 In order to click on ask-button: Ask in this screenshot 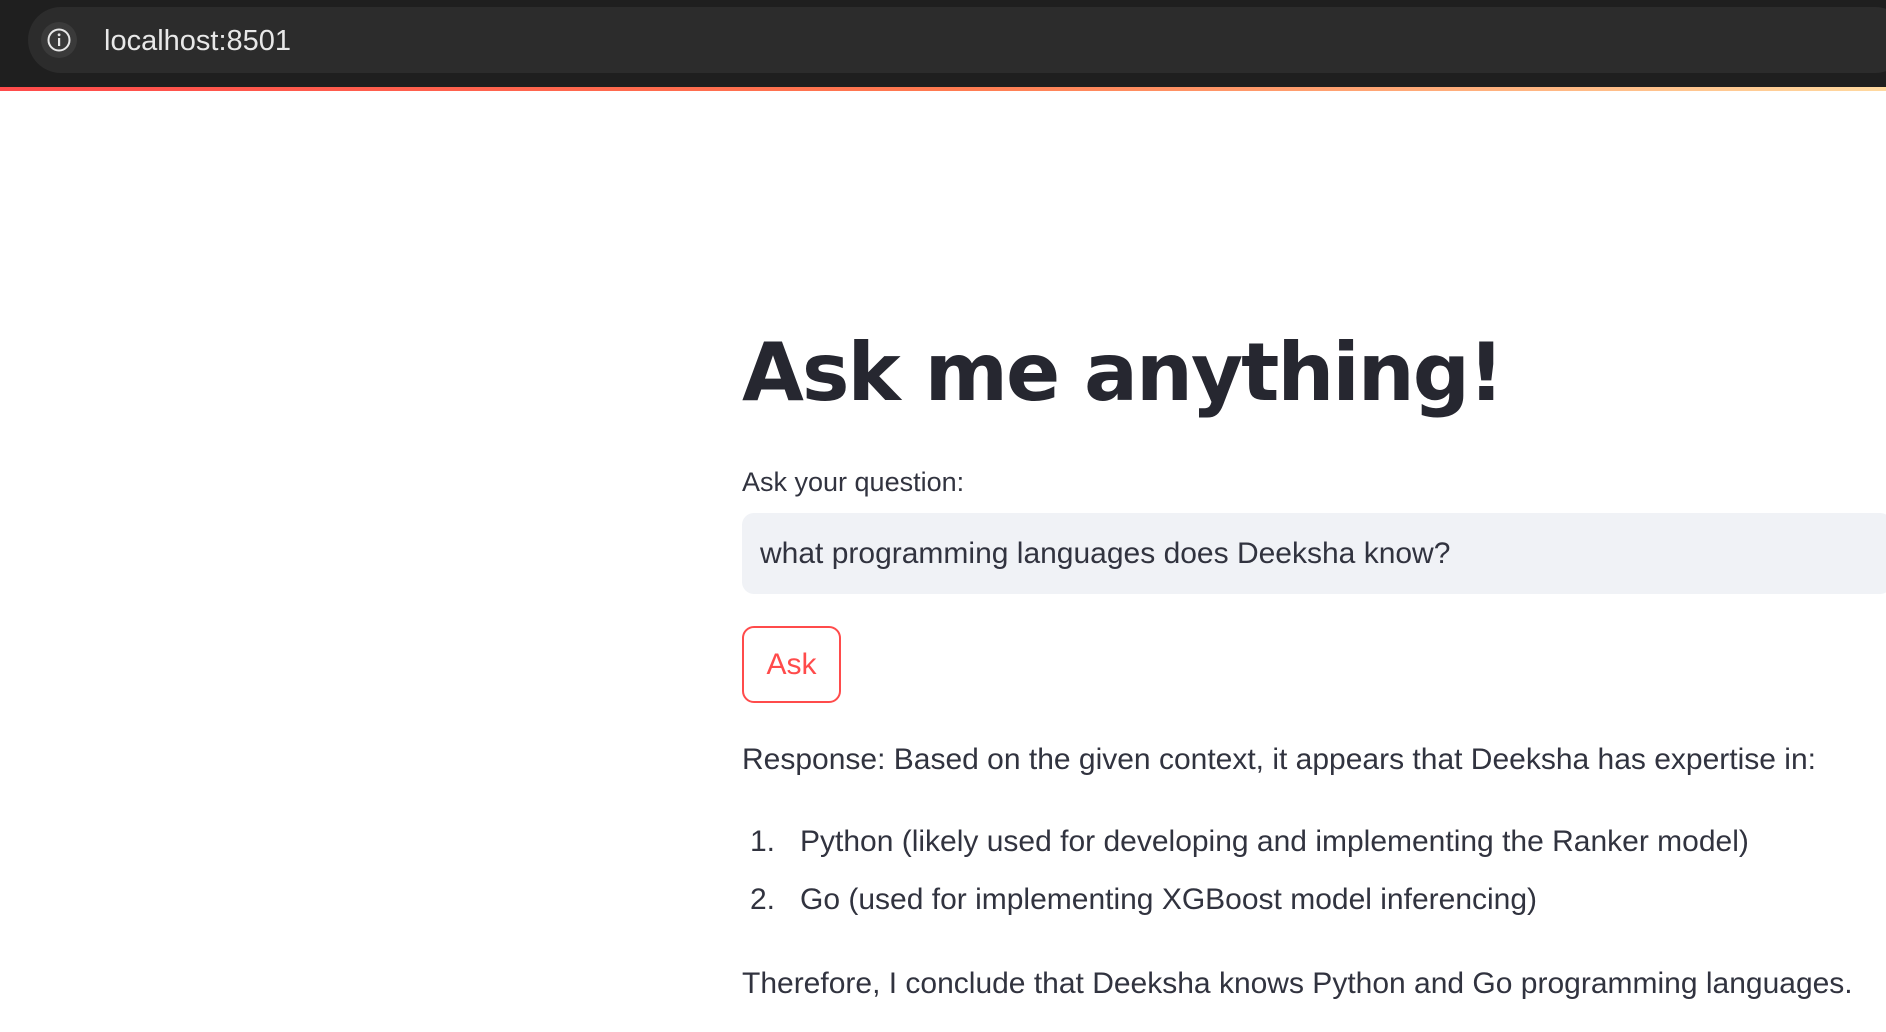, I will do `click(791, 664)`.